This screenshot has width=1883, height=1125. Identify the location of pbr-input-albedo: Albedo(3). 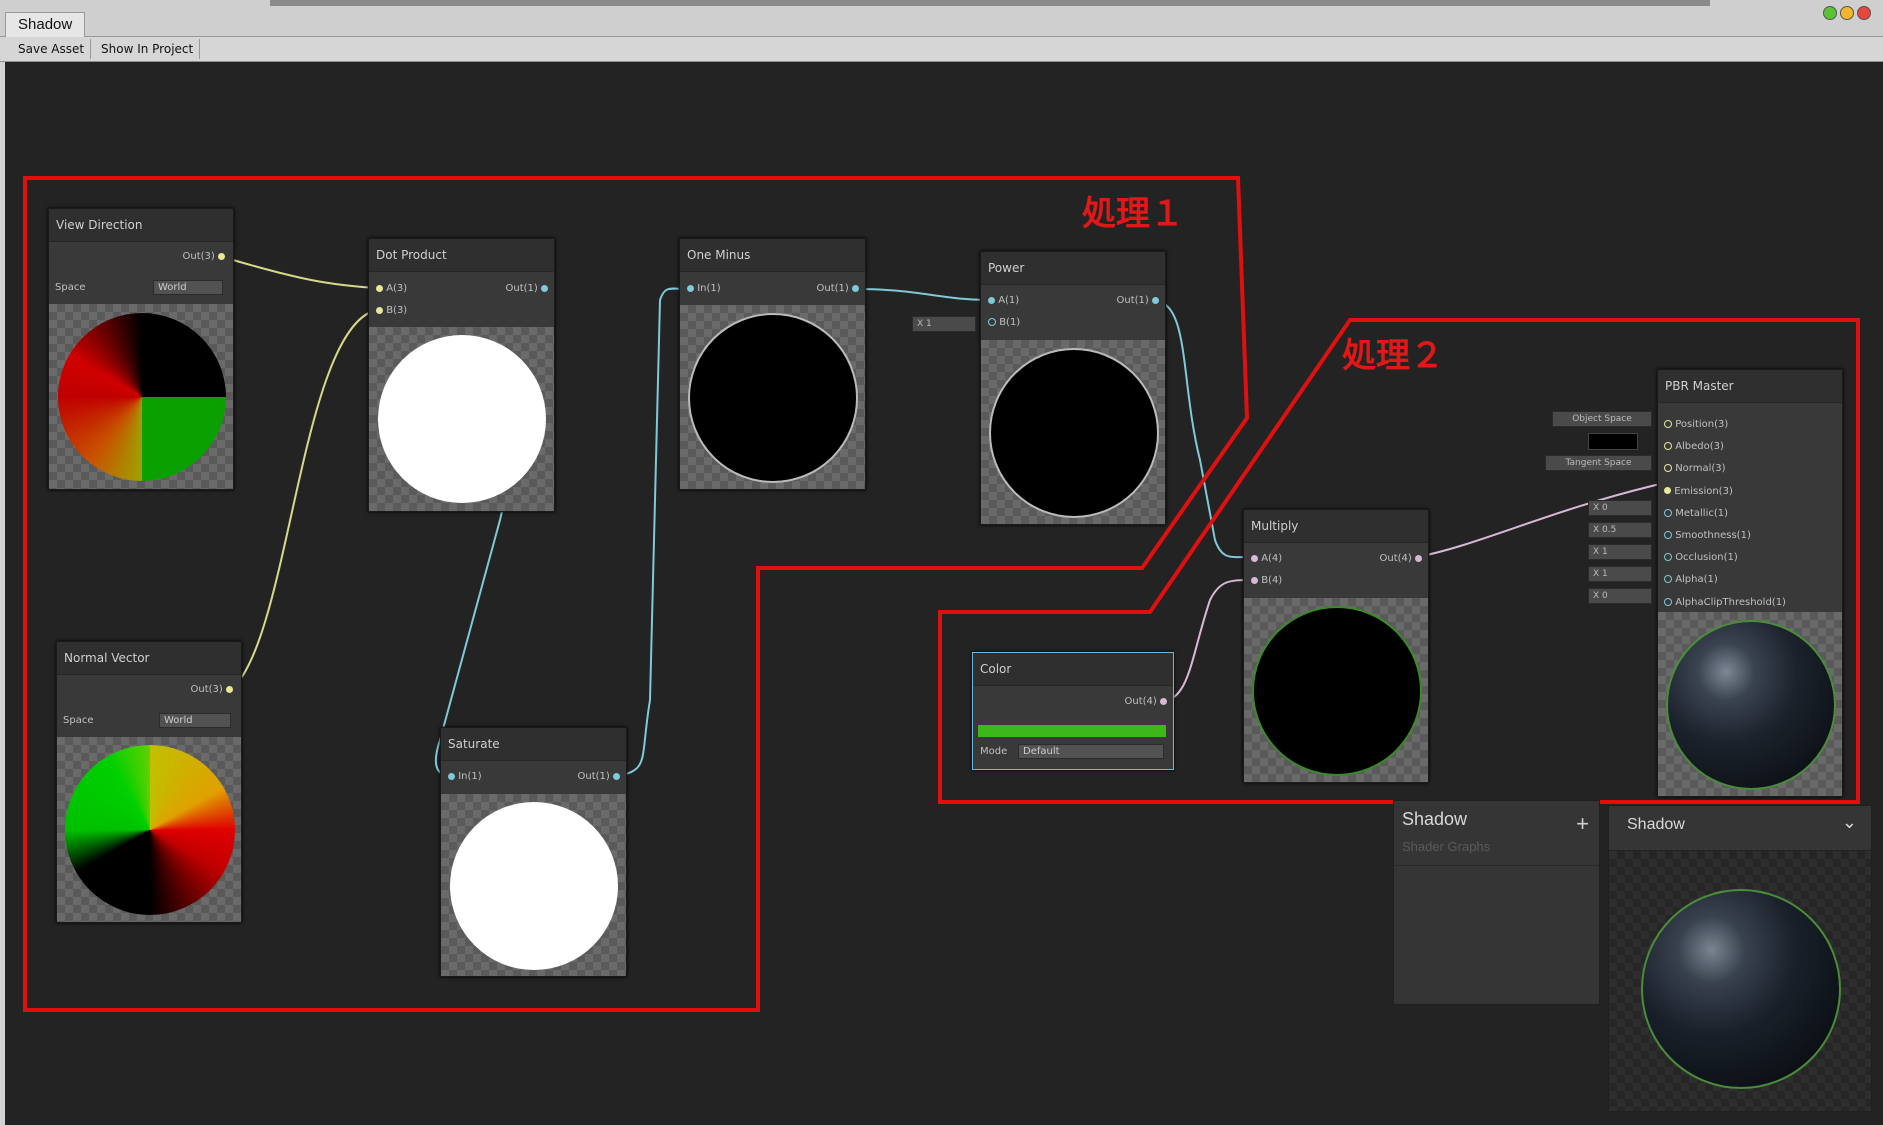
(1725, 447).